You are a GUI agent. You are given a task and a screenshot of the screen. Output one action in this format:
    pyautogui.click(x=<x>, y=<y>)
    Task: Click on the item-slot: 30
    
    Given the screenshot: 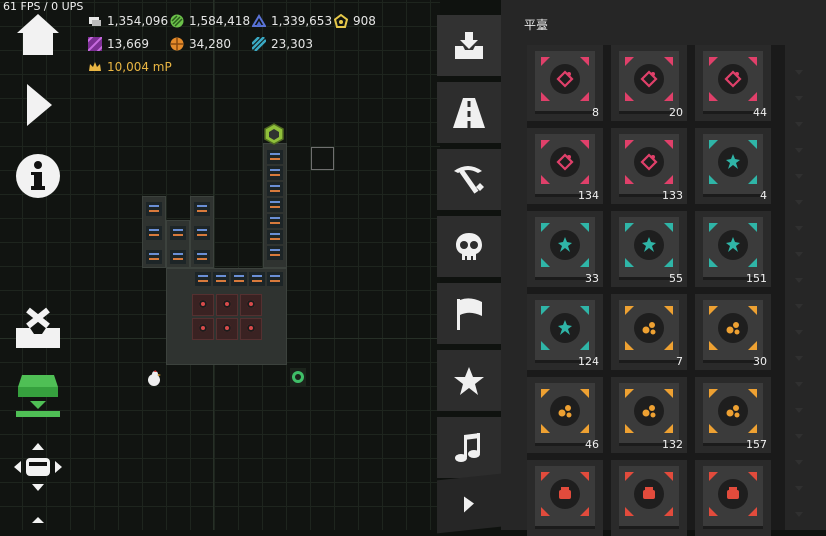 What is the action you would take?
    pyautogui.click(x=733, y=332)
    